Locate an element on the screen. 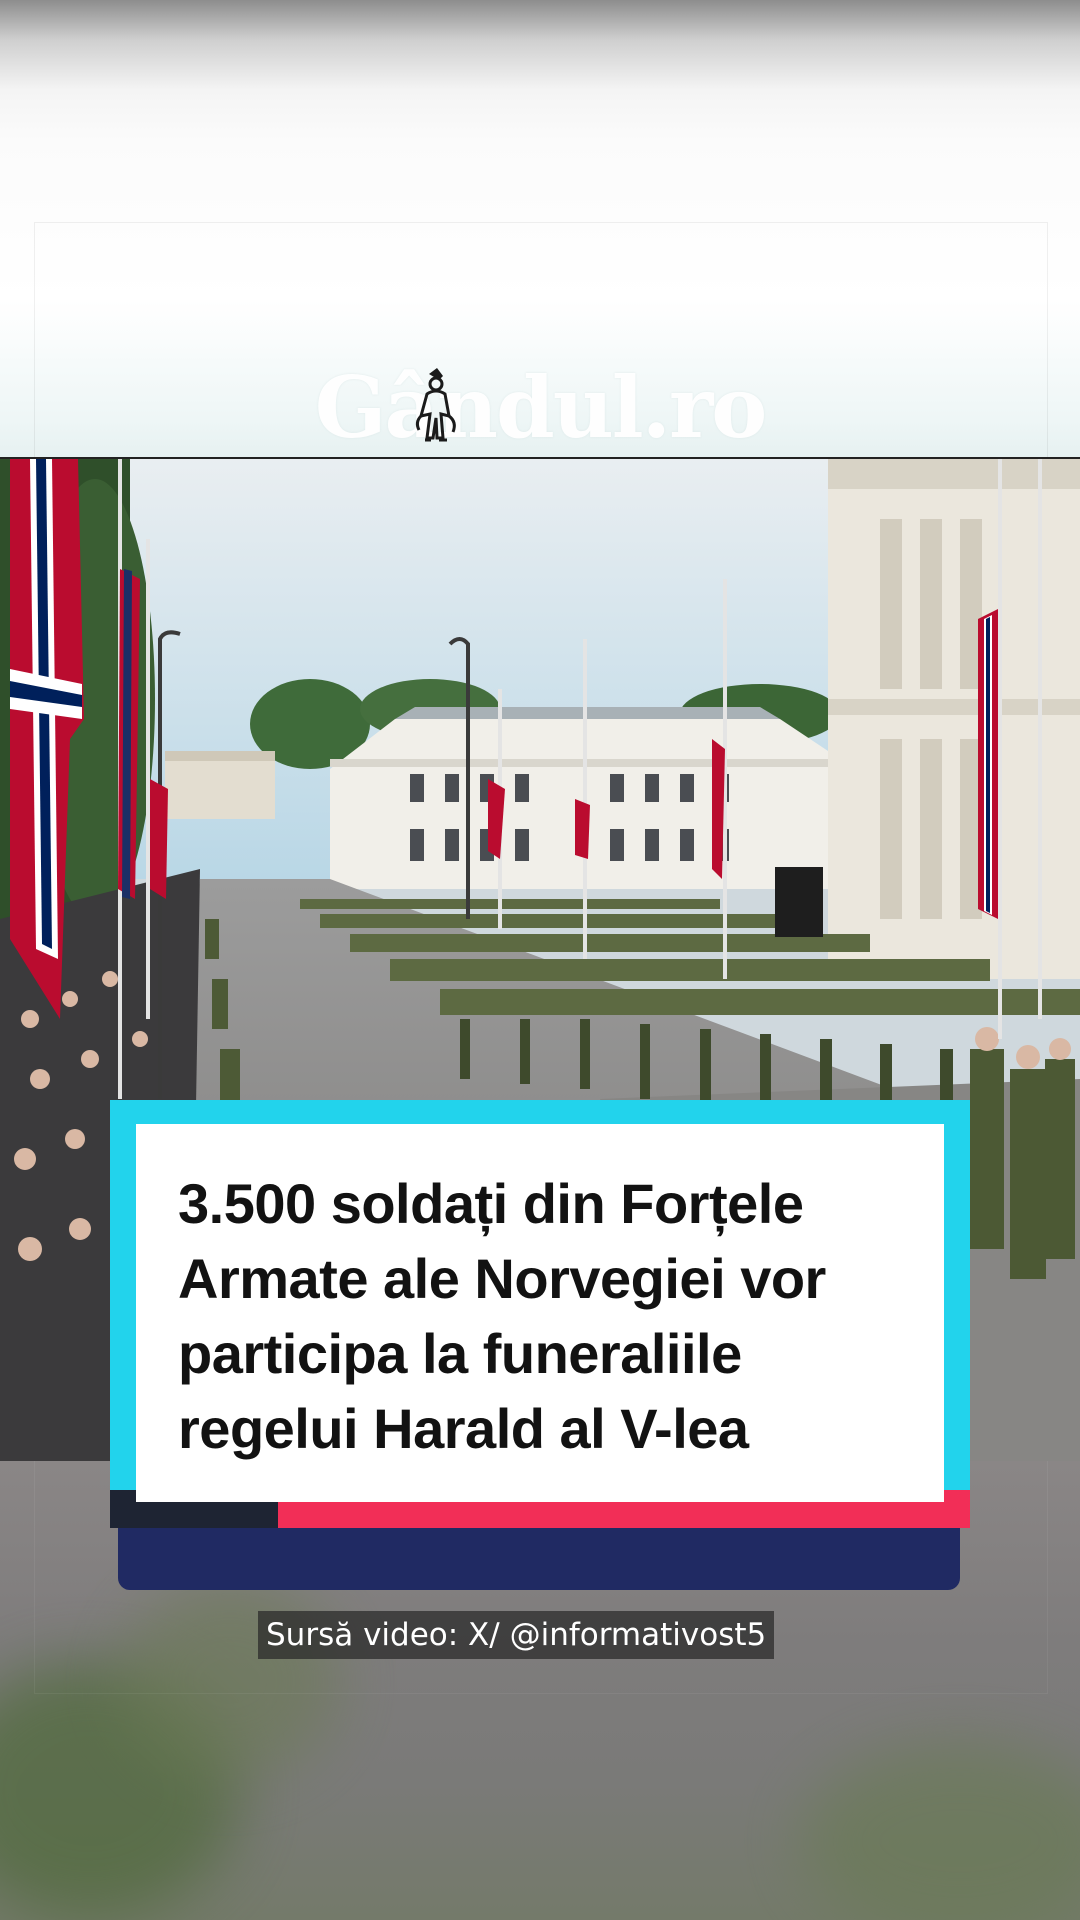 Image resolution: width=1080 pixels, height=1920 pixels. brand-logo-text: Gândul.ro is located at coordinates (540, 407).